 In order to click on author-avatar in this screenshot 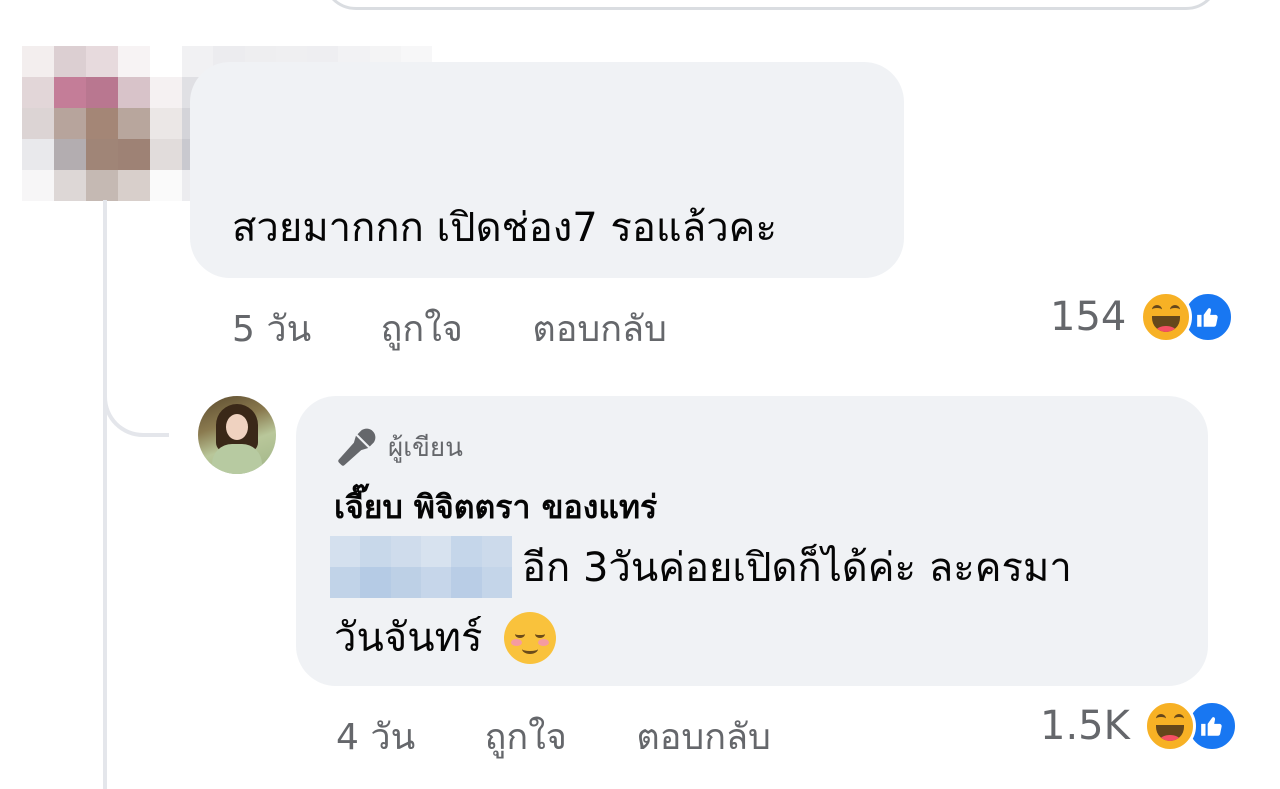, I will do `click(237, 435)`.